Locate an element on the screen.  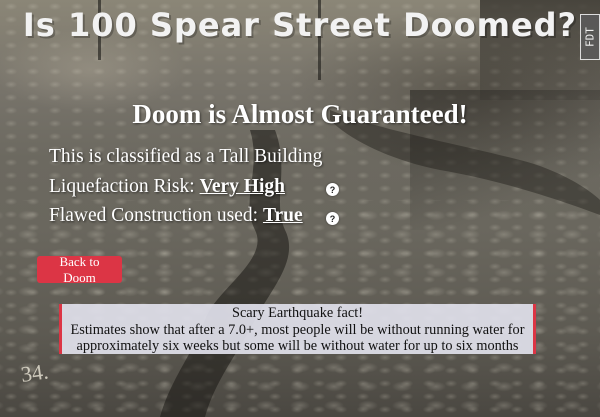
photo-number-label: 34. is located at coordinates (34, 372).